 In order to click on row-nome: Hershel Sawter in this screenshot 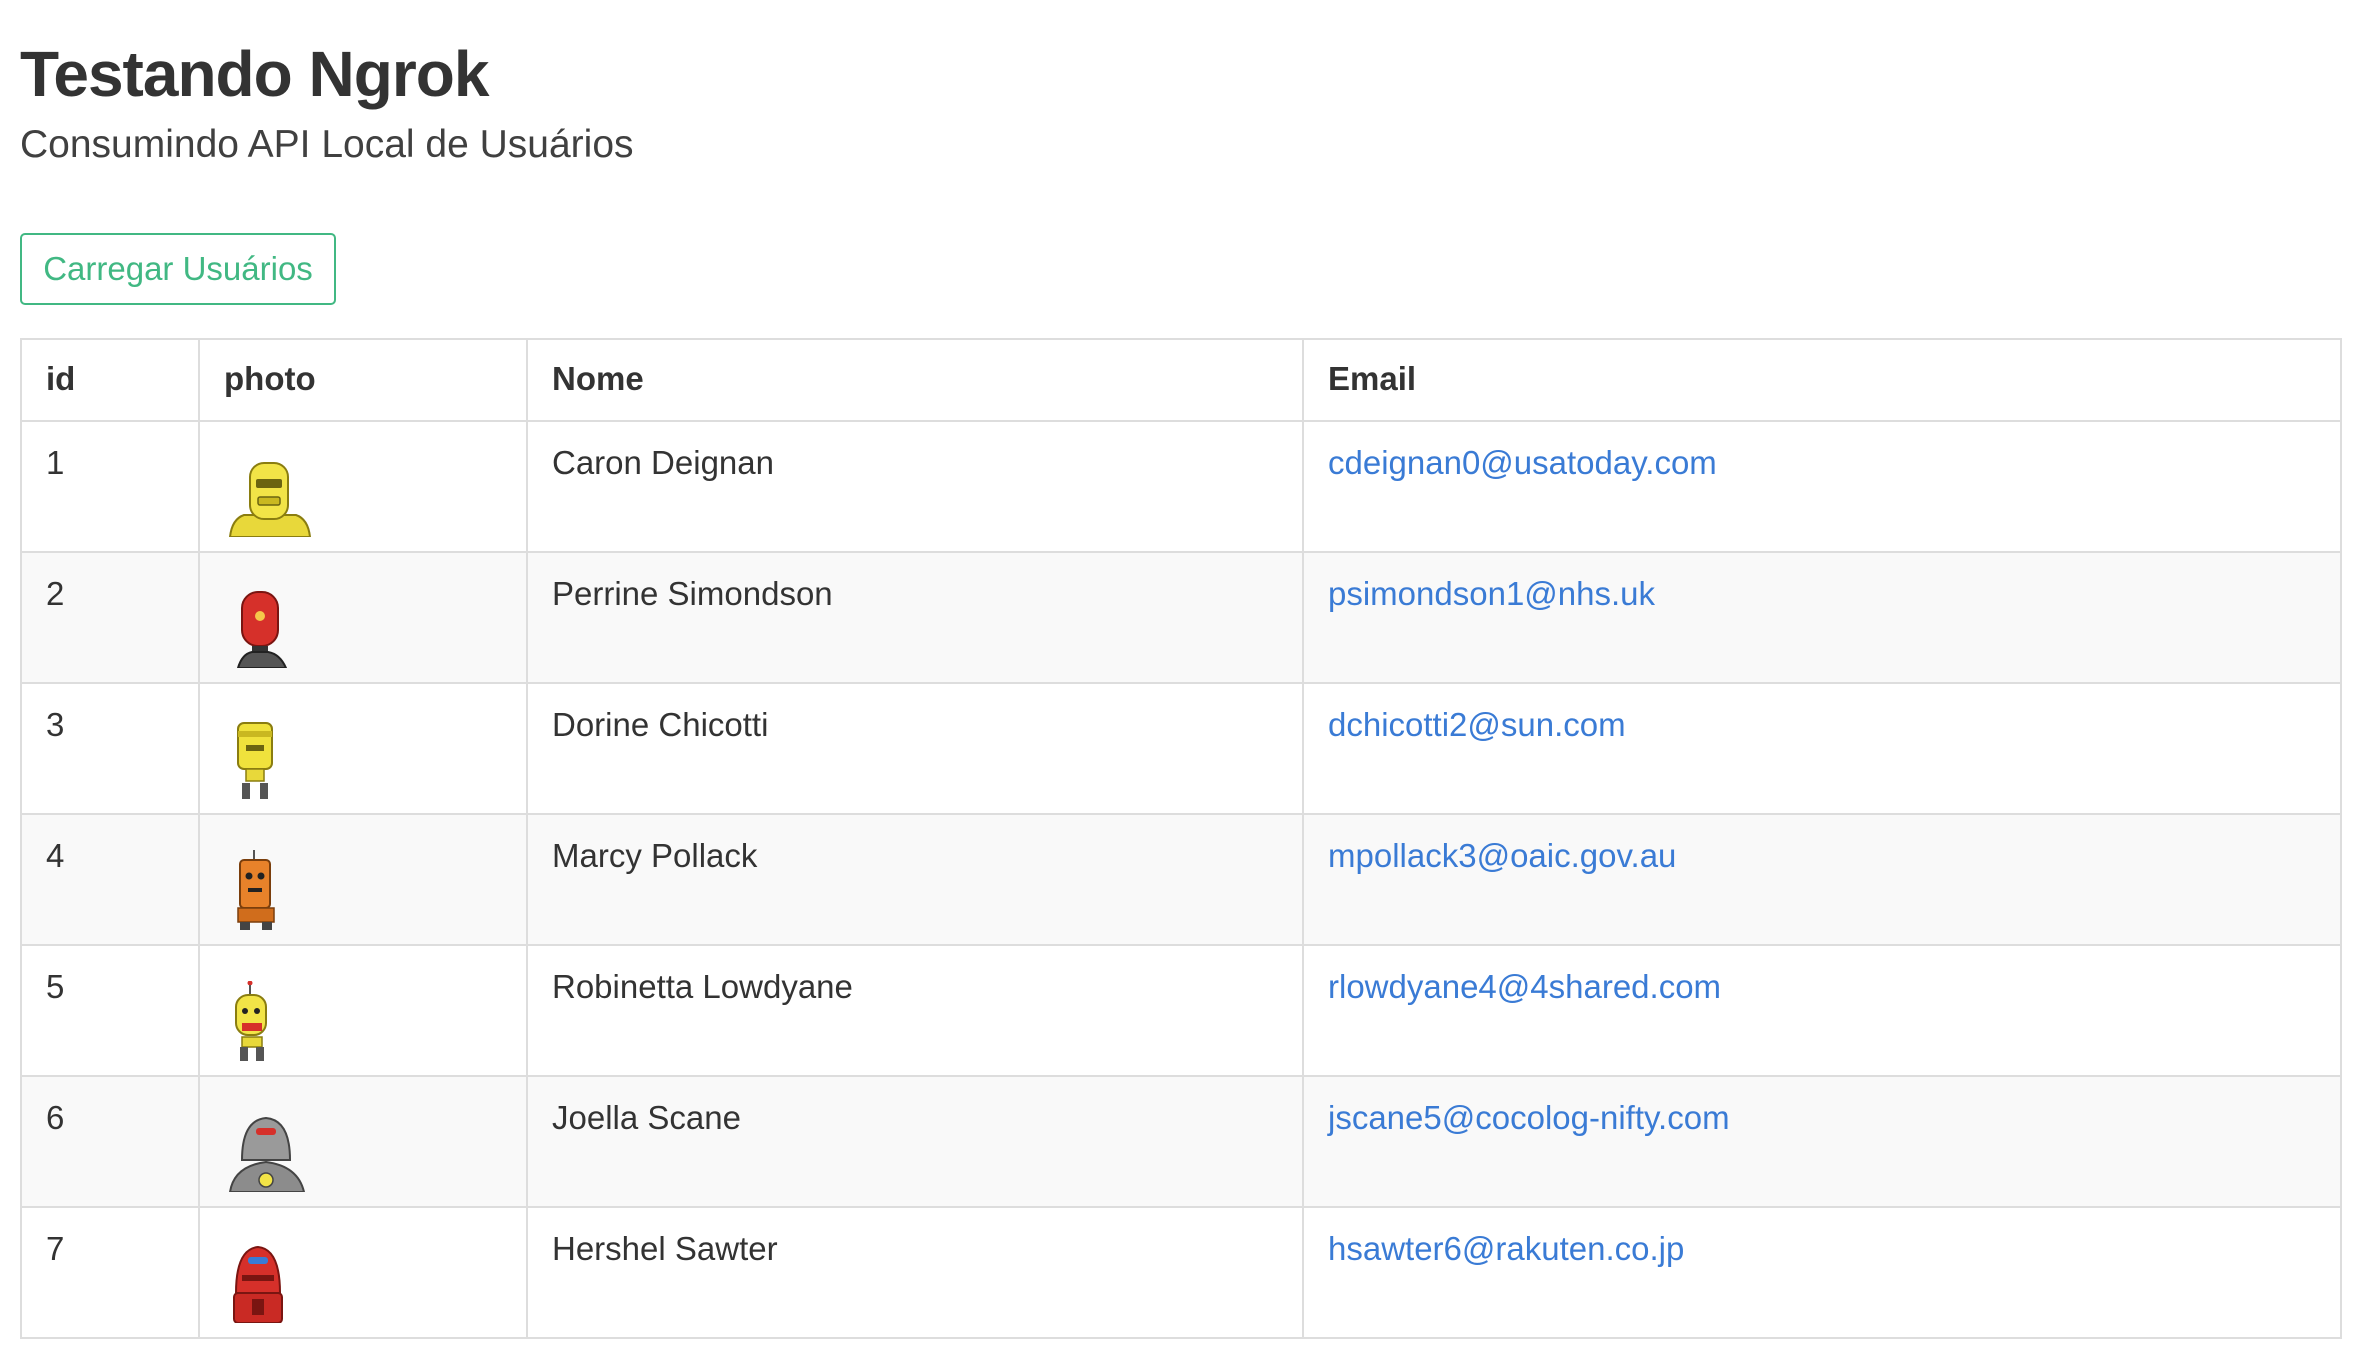, I will do `click(915, 1272)`.